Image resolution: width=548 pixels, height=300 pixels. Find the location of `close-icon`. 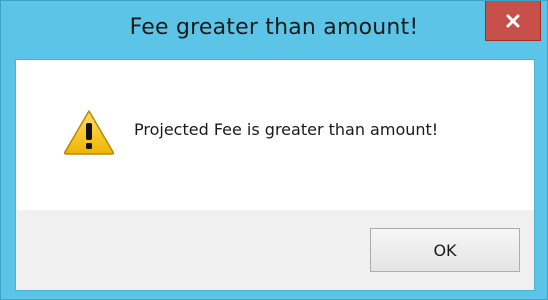

close-icon is located at coordinates (513, 21).